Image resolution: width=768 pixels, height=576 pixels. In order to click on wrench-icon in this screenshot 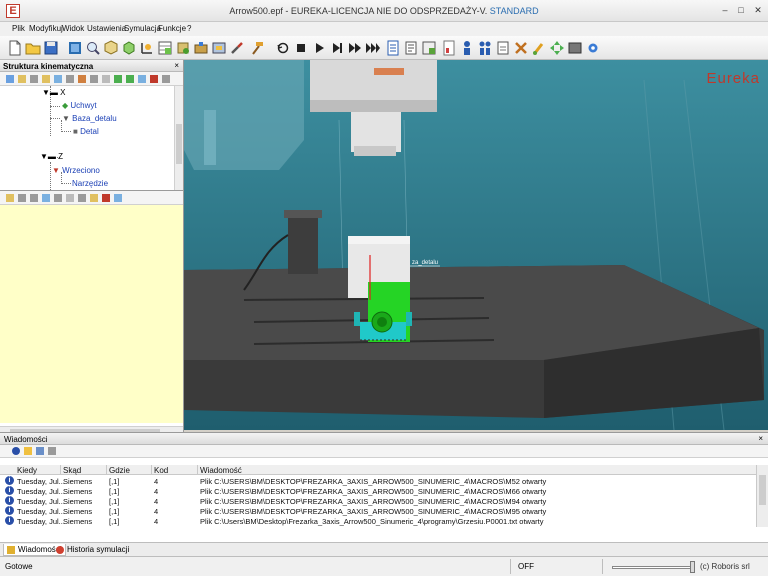, I will do `click(237, 48)`.